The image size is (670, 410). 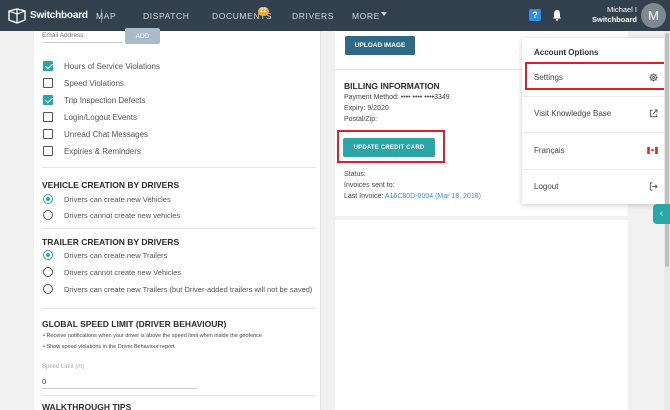 What do you see at coordinates (392, 86) in the screenshot?
I see `billing-title: BILLING INFORMATION` at bounding box center [392, 86].